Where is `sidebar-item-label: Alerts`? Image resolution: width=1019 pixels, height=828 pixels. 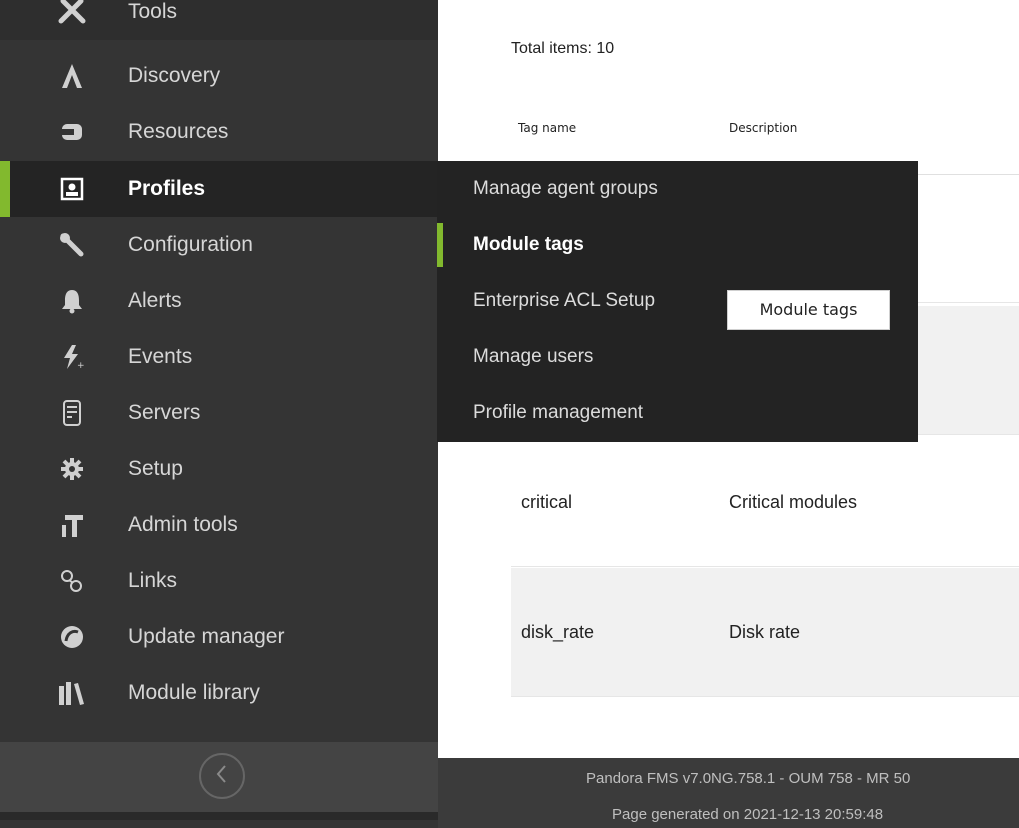
sidebar-item-label: Alerts is located at coordinates (155, 300).